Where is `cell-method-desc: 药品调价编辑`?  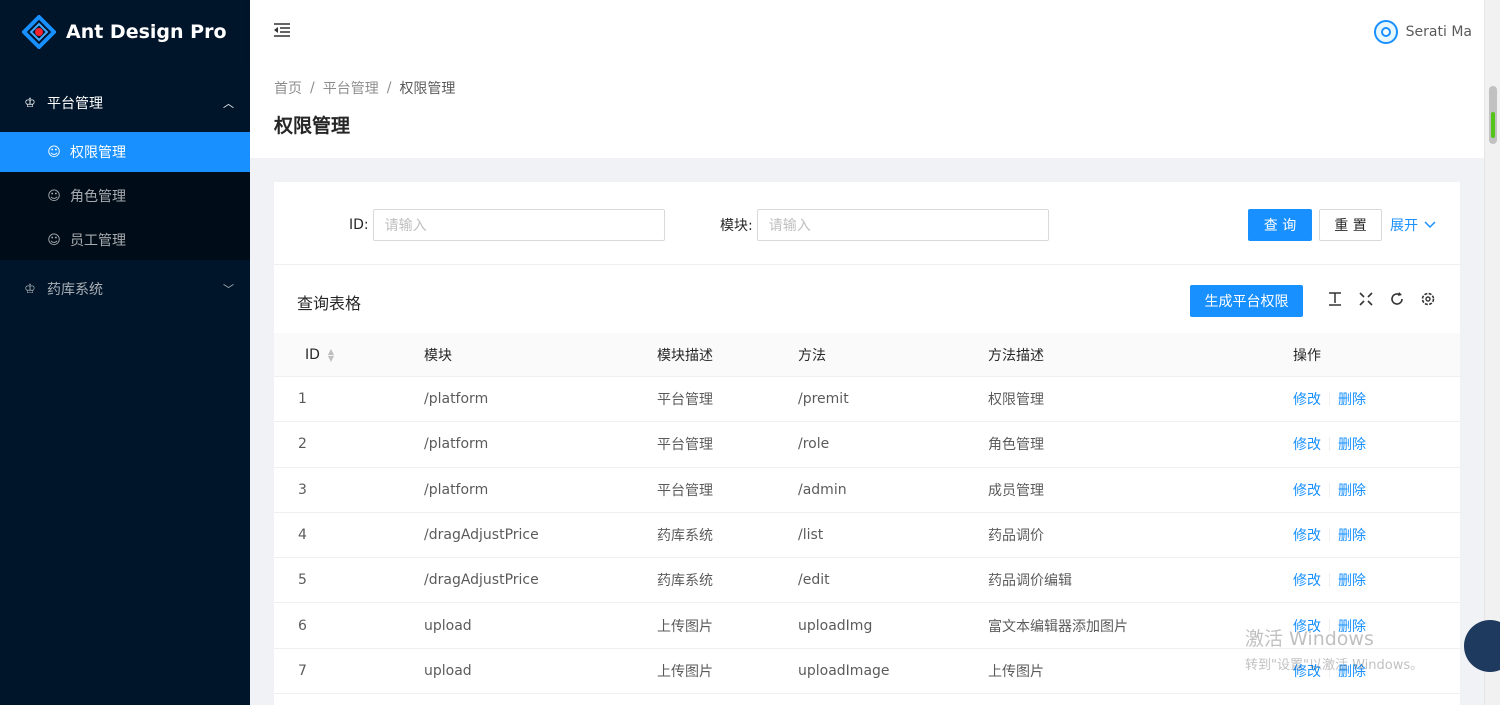 cell-method-desc: 药品调价编辑 is located at coordinates (1030, 581).